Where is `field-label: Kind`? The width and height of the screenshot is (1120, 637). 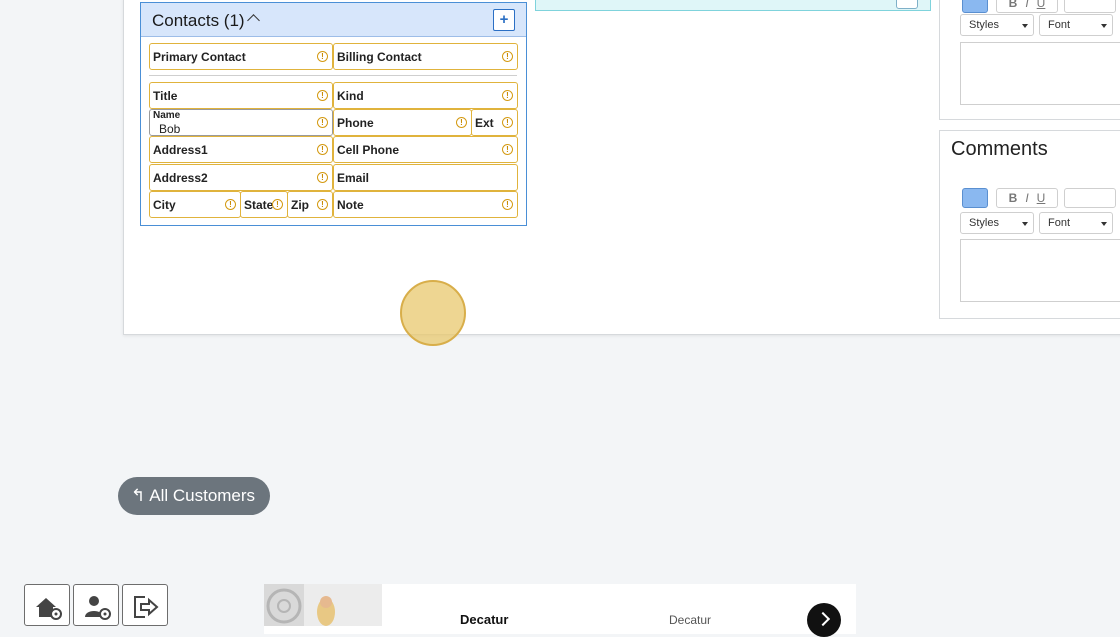
field-label: Kind is located at coordinates (350, 96).